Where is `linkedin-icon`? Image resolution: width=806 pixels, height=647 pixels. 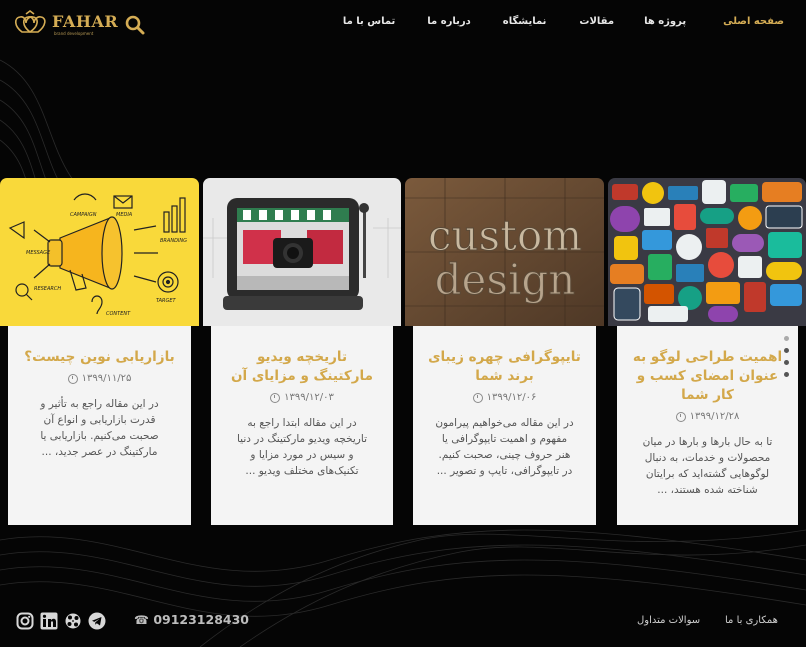
linkedin-icon is located at coordinates (49, 621).